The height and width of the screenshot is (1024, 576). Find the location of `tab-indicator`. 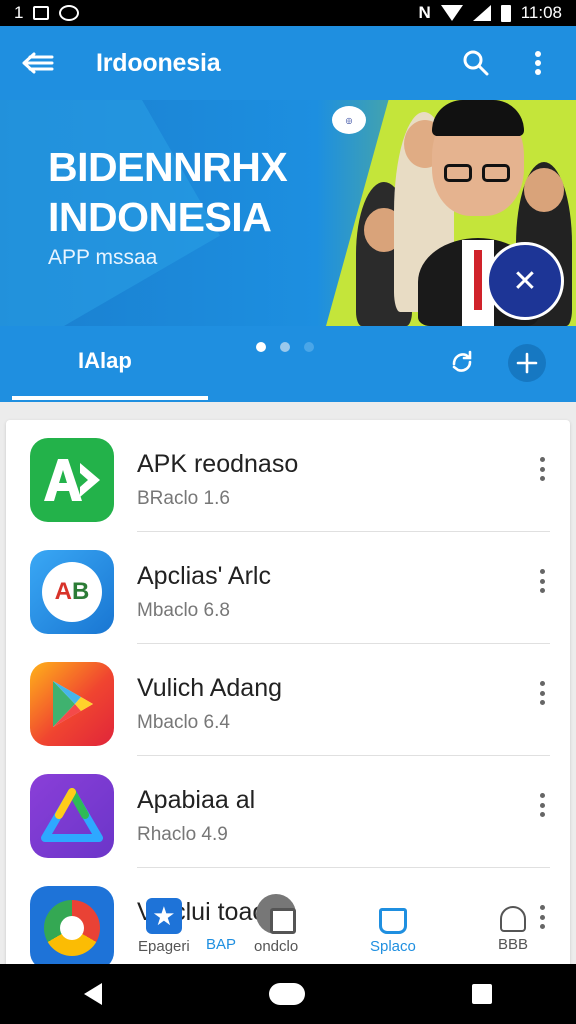

tab-indicator is located at coordinates (110, 398).